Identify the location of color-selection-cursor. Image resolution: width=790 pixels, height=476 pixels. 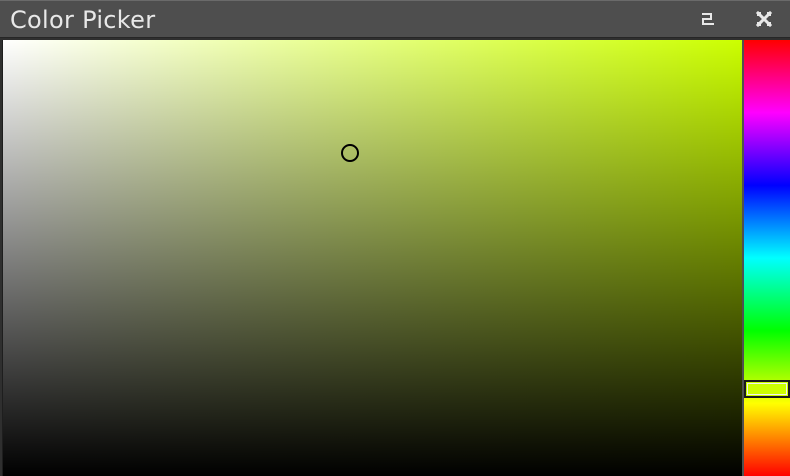
(350, 153).